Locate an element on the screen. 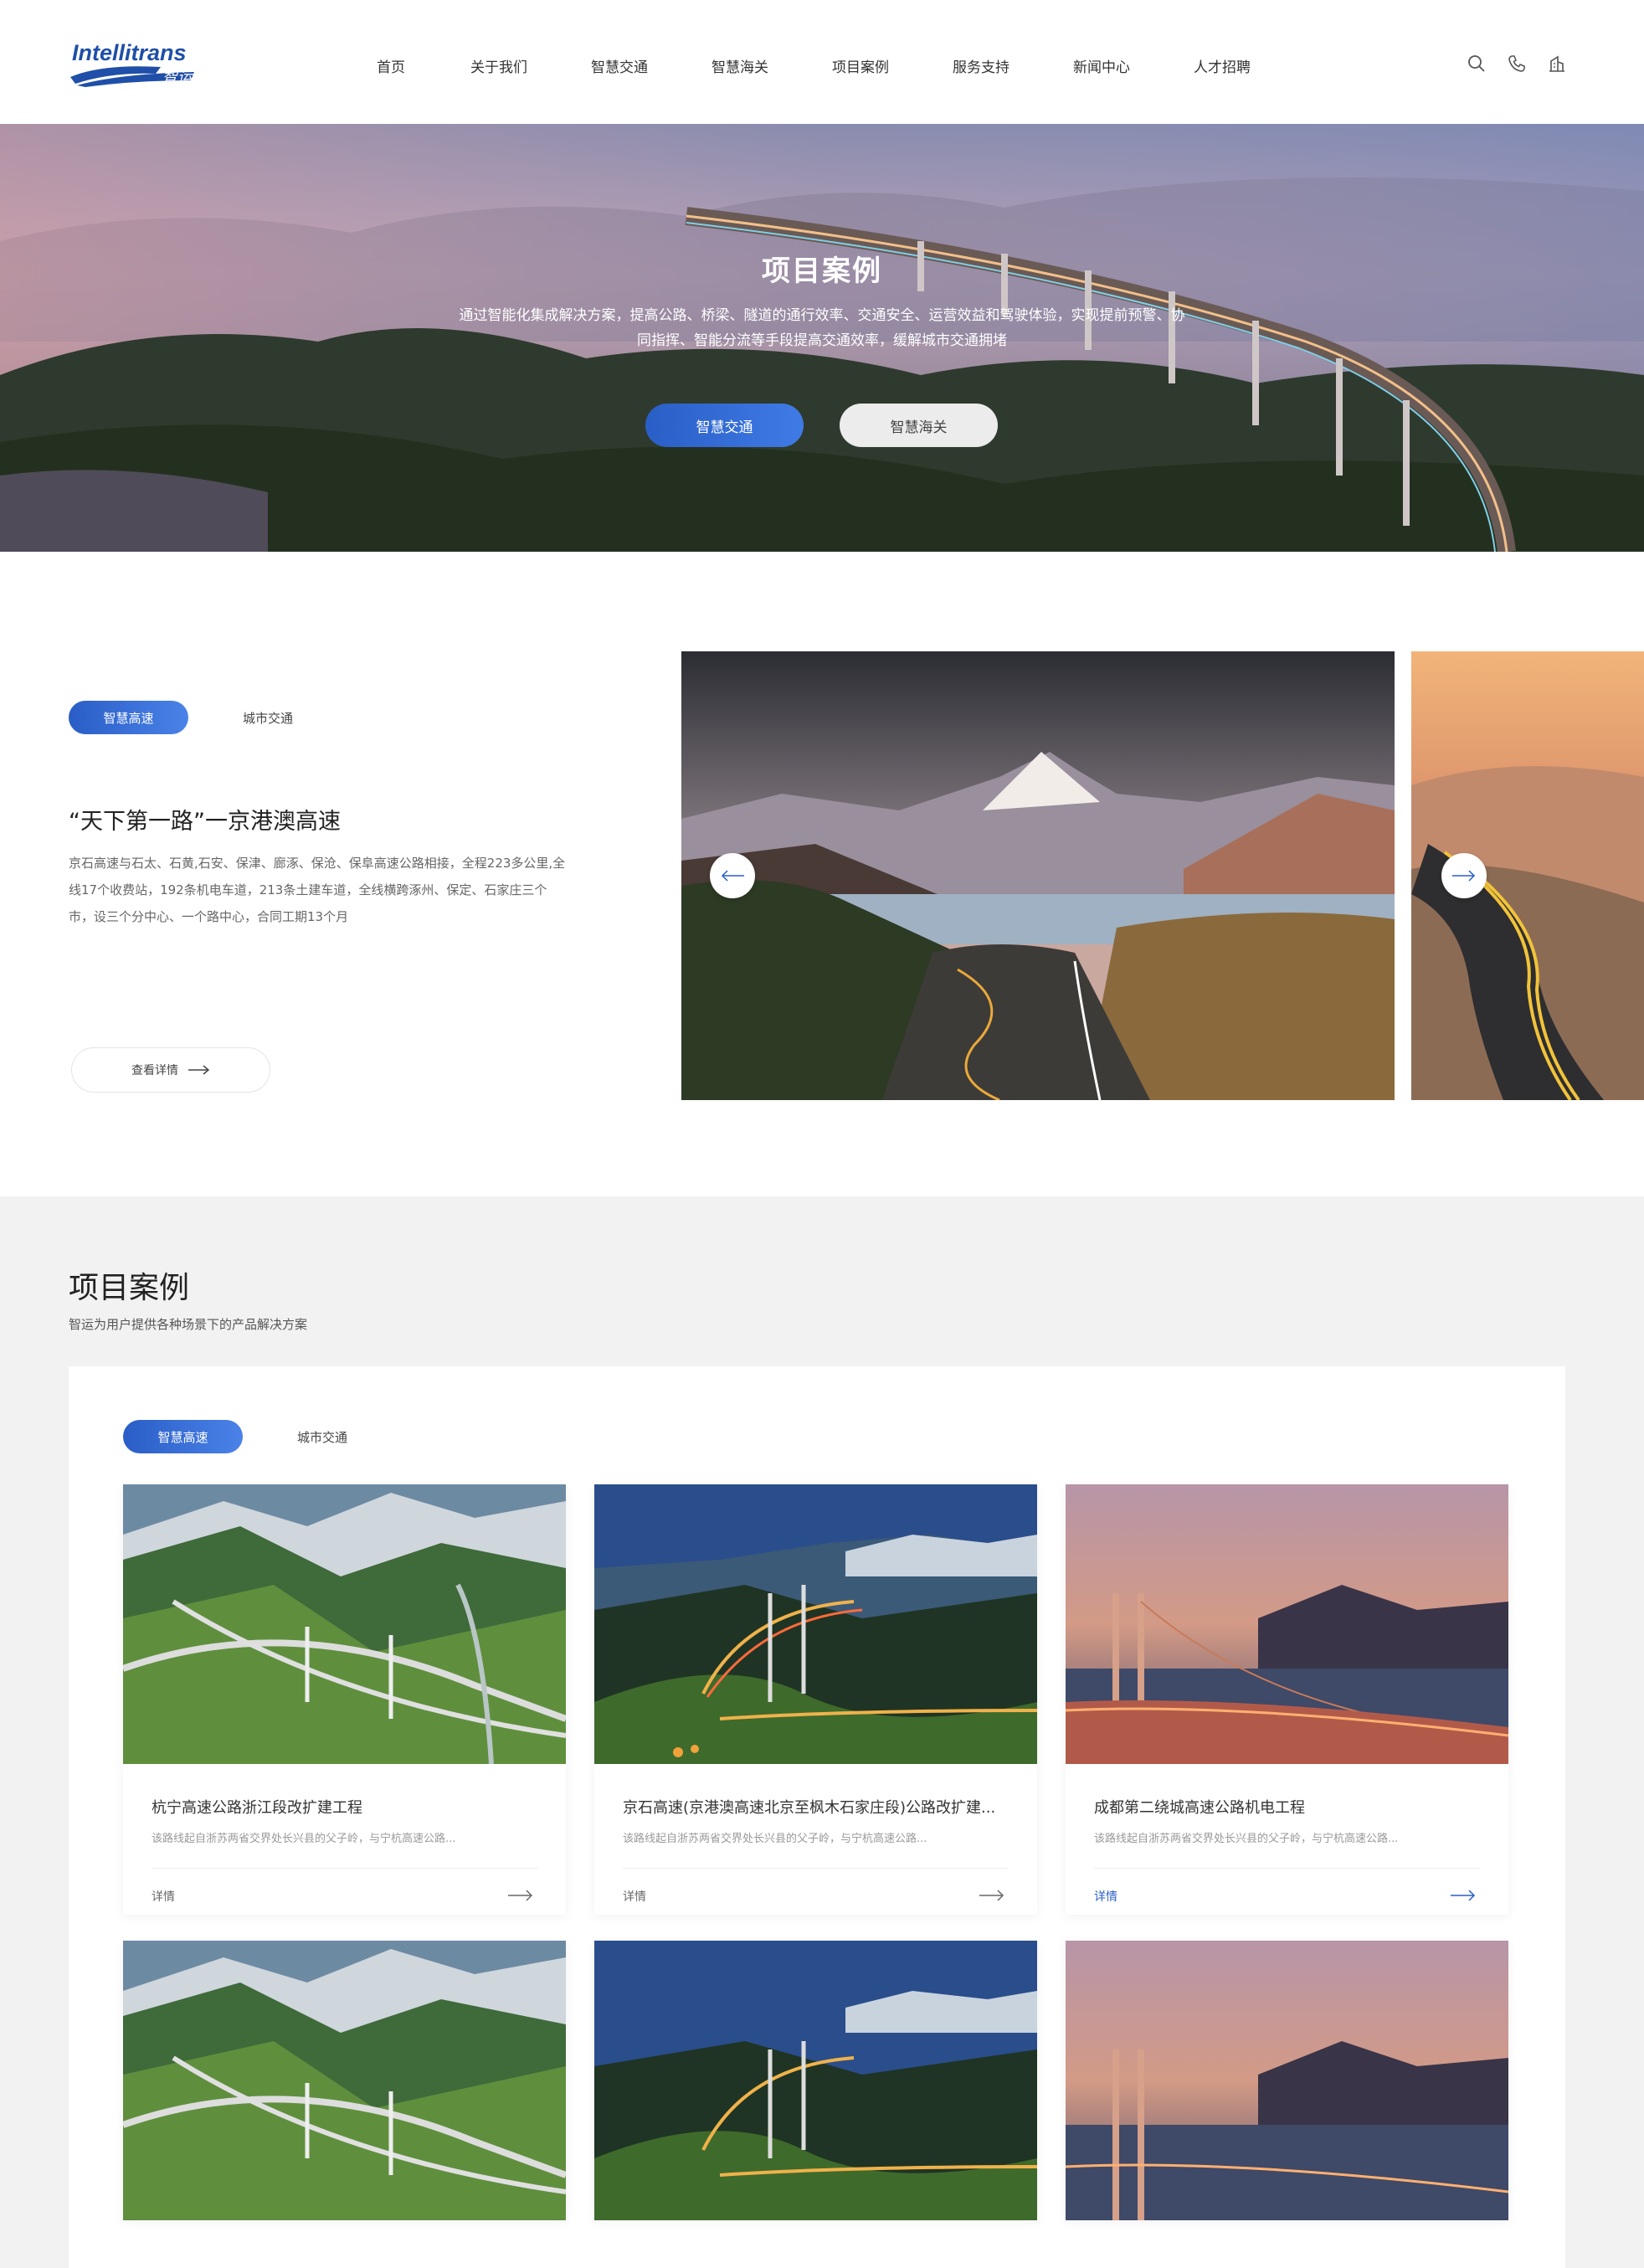 This screenshot has width=1644, height=2268. cases-title: 项目案例 is located at coordinates (129, 1288).